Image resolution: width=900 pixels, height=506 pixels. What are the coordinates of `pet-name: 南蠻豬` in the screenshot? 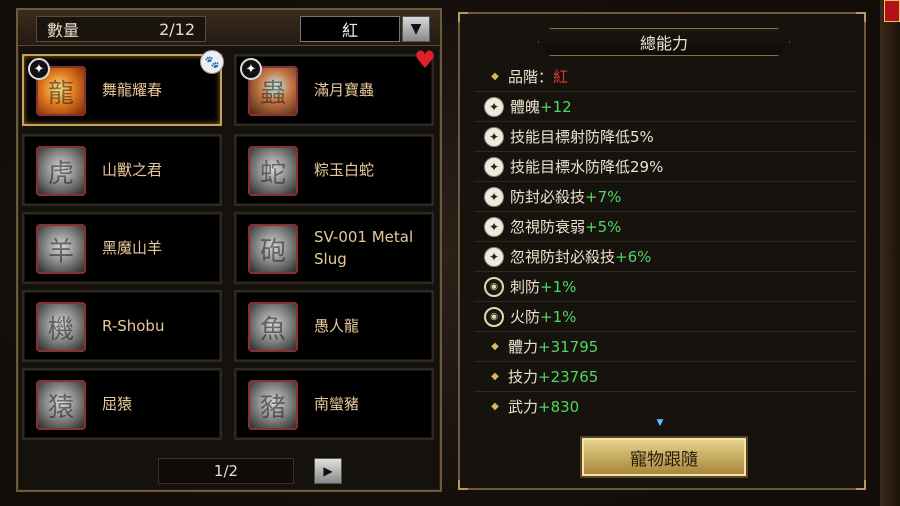 It's located at (337, 404).